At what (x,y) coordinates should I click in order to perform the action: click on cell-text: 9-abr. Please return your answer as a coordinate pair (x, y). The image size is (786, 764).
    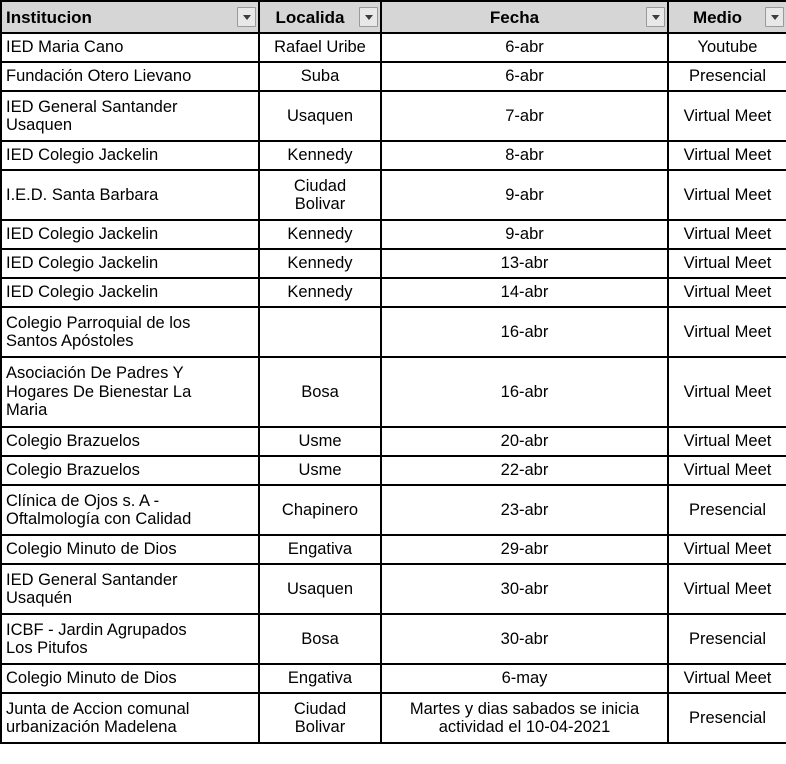
    Looking at the image, I should click on (524, 194).